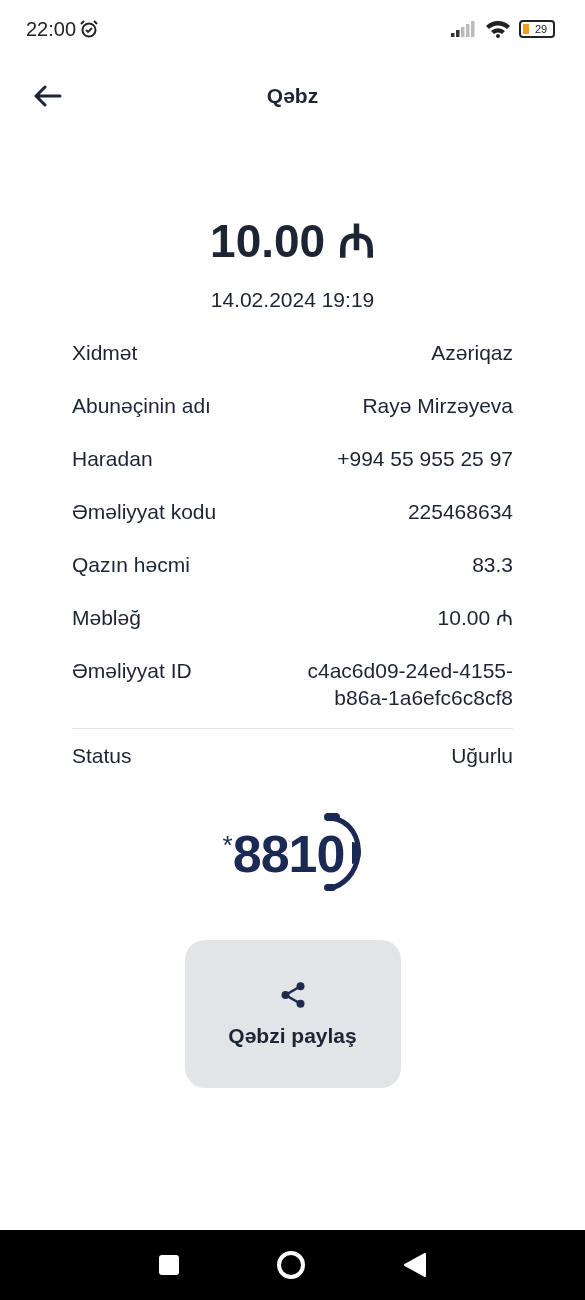 Image resolution: width=585 pixels, height=1300 pixels. What do you see at coordinates (292, 96) in the screenshot?
I see `page-title: Qəbz` at bounding box center [292, 96].